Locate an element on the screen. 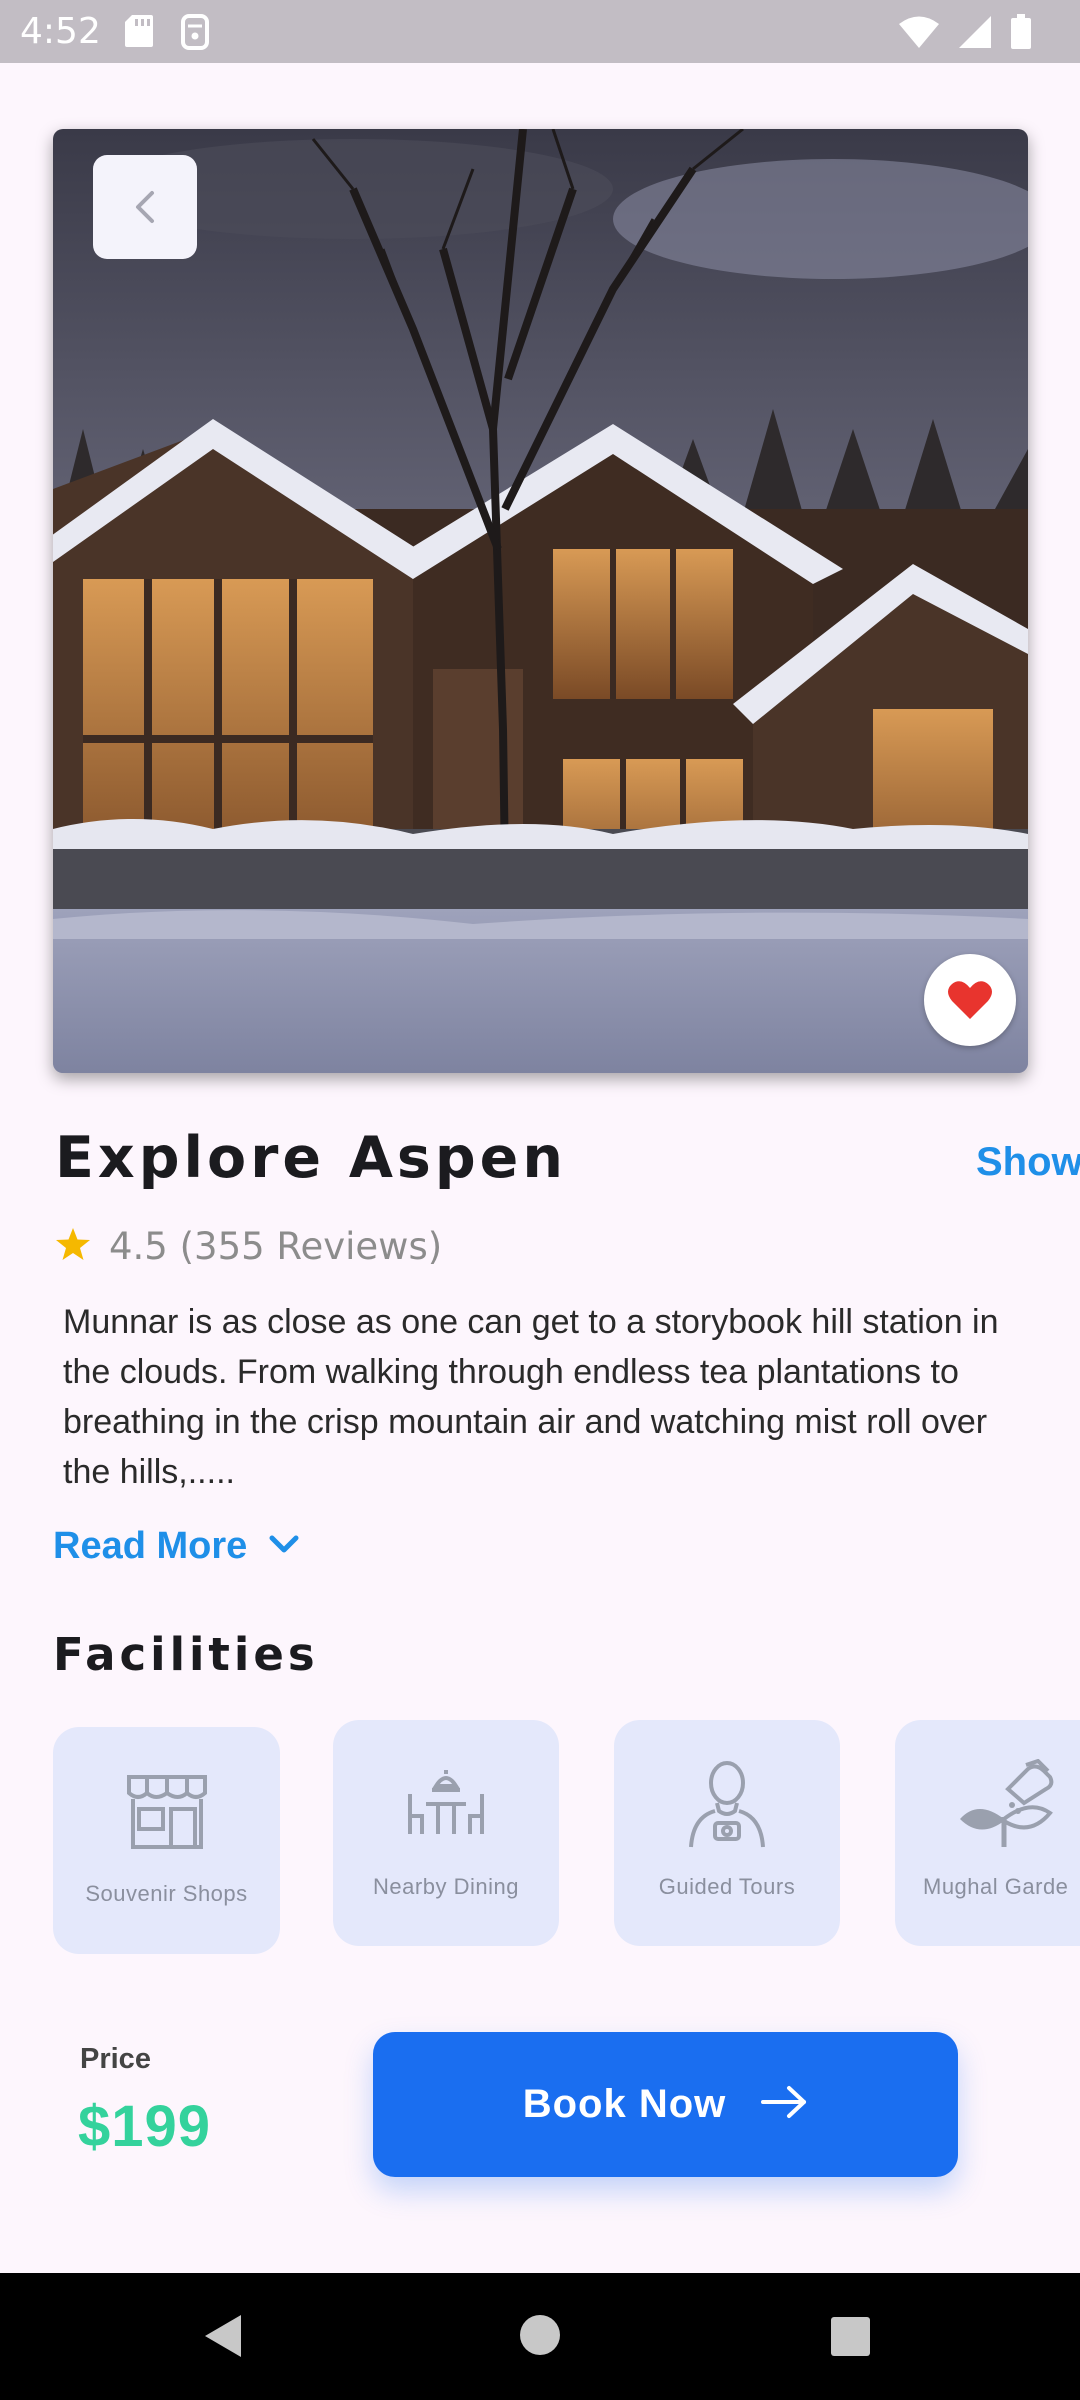 Image resolution: width=1080 pixels, height=2400 pixels. status-bar: 4:52 is located at coordinates (540, 31).